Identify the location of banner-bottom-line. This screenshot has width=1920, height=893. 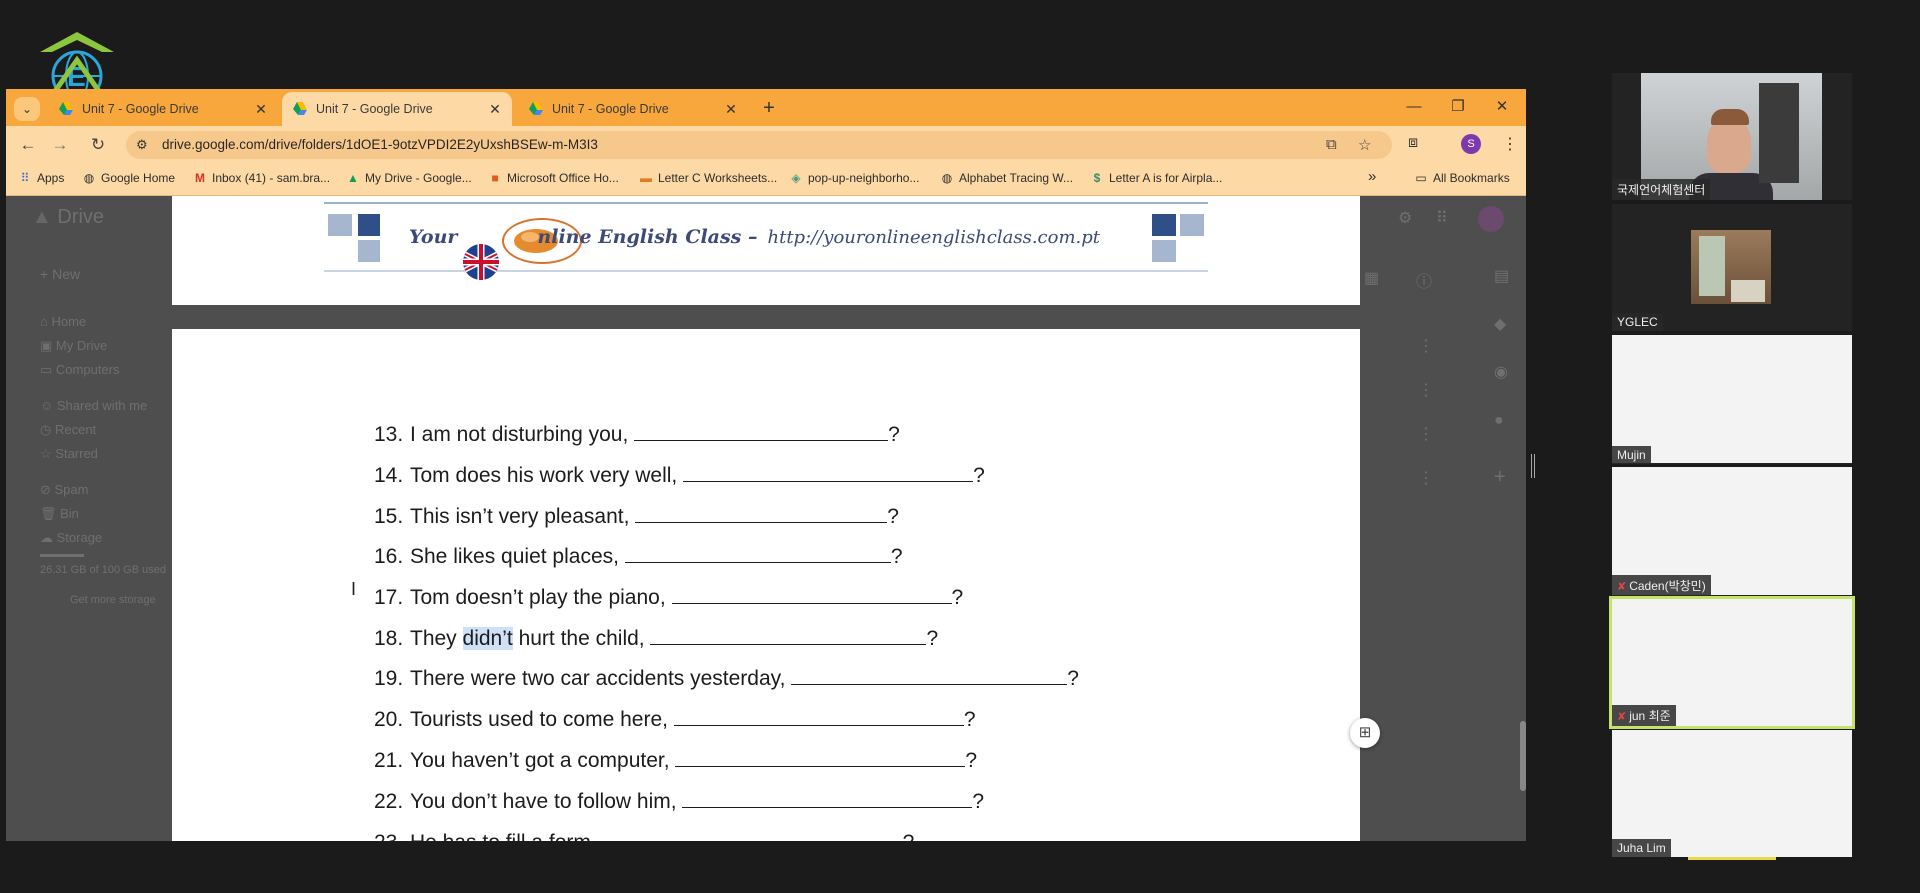
(766, 271).